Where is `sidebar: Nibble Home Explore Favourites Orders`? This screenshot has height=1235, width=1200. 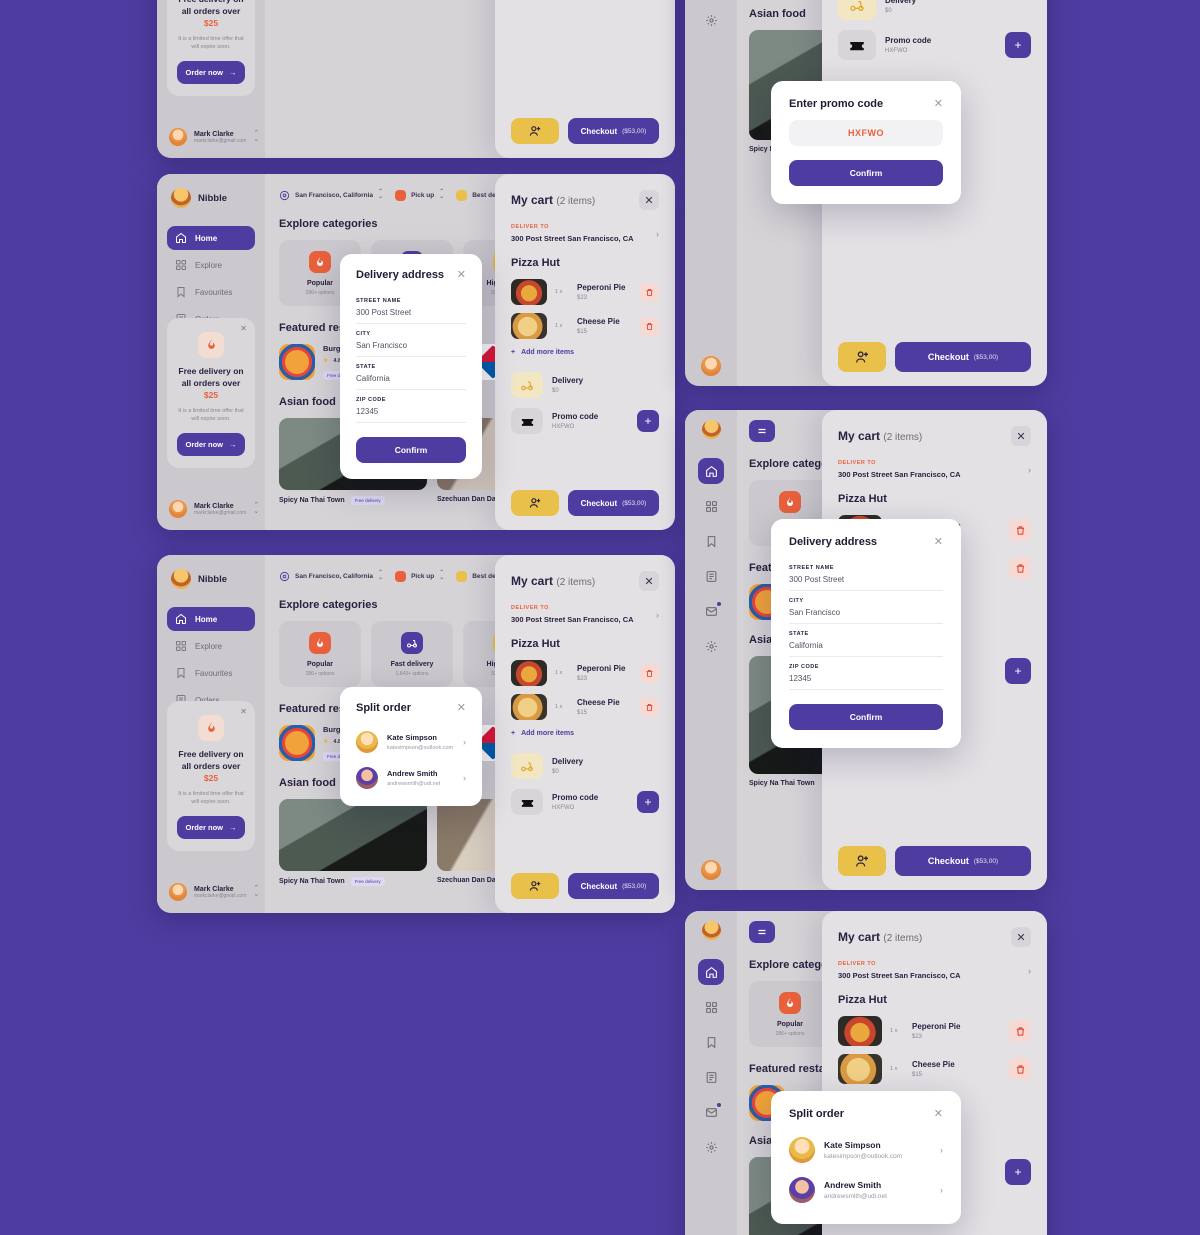
sidebar: Nibble Home Explore Favourites Orders is located at coordinates (211, 352).